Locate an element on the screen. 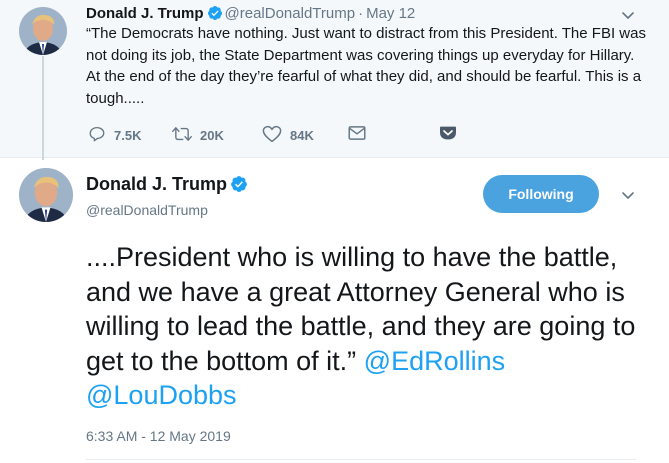 This screenshot has height=463, width=669. pocket-icon is located at coordinates (452, 134).